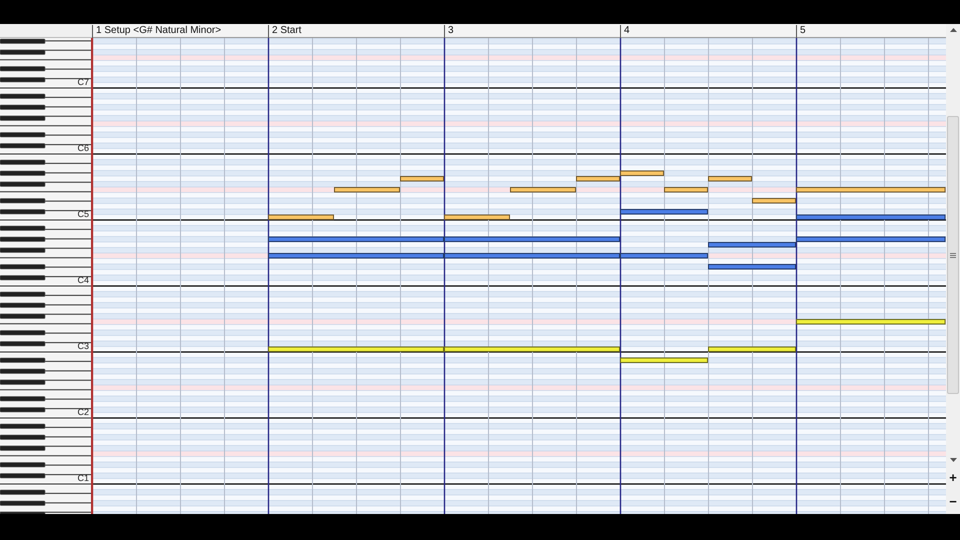 The height and width of the screenshot is (540, 960). I want to click on measure-label: 1 Setup <G# Natural Minor>, so click(157, 31).